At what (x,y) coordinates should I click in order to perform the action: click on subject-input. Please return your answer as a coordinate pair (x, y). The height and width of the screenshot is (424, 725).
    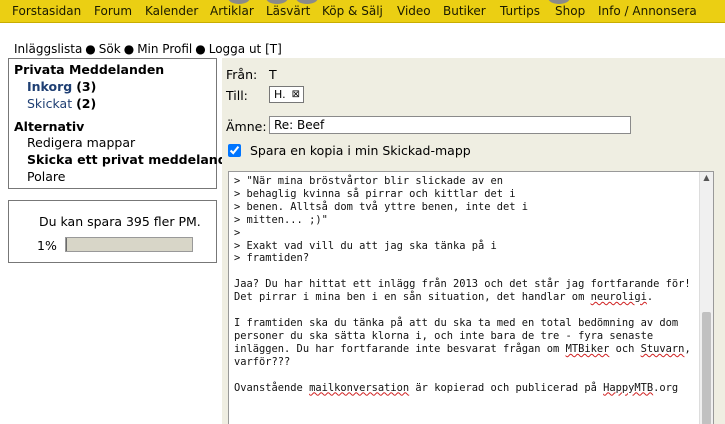
    Looking at the image, I should click on (450, 125).